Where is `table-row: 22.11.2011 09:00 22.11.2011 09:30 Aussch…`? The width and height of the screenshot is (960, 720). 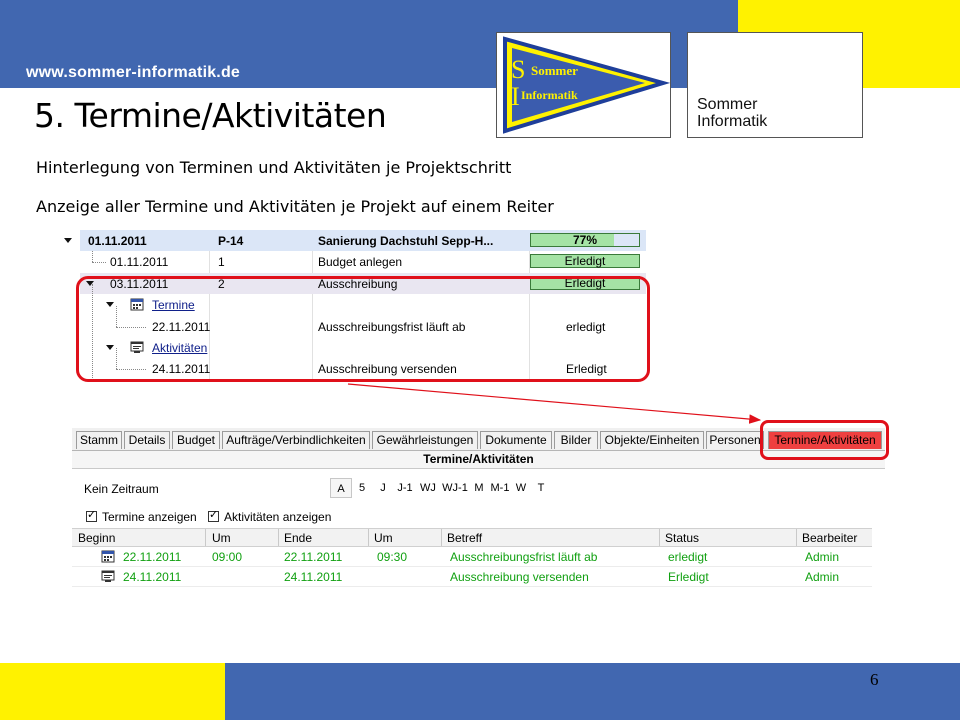
table-row: 22.11.2011 09:00 22.11.2011 09:30 Aussch… is located at coordinates (472, 556).